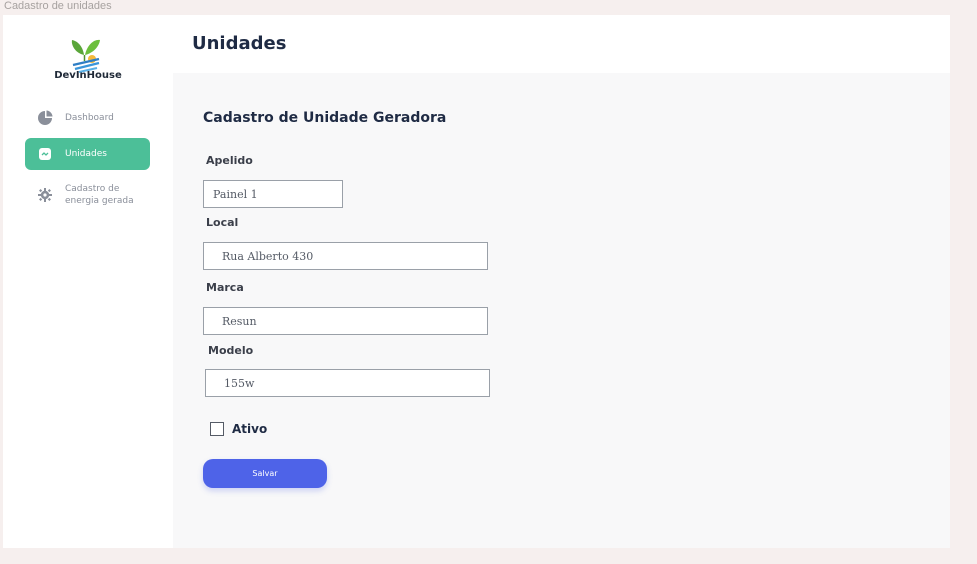 The width and height of the screenshot is (977, 564). I want to click on sidebar-item-cadastro-energia: Cadastro de energia gerada, so click(87, 195).